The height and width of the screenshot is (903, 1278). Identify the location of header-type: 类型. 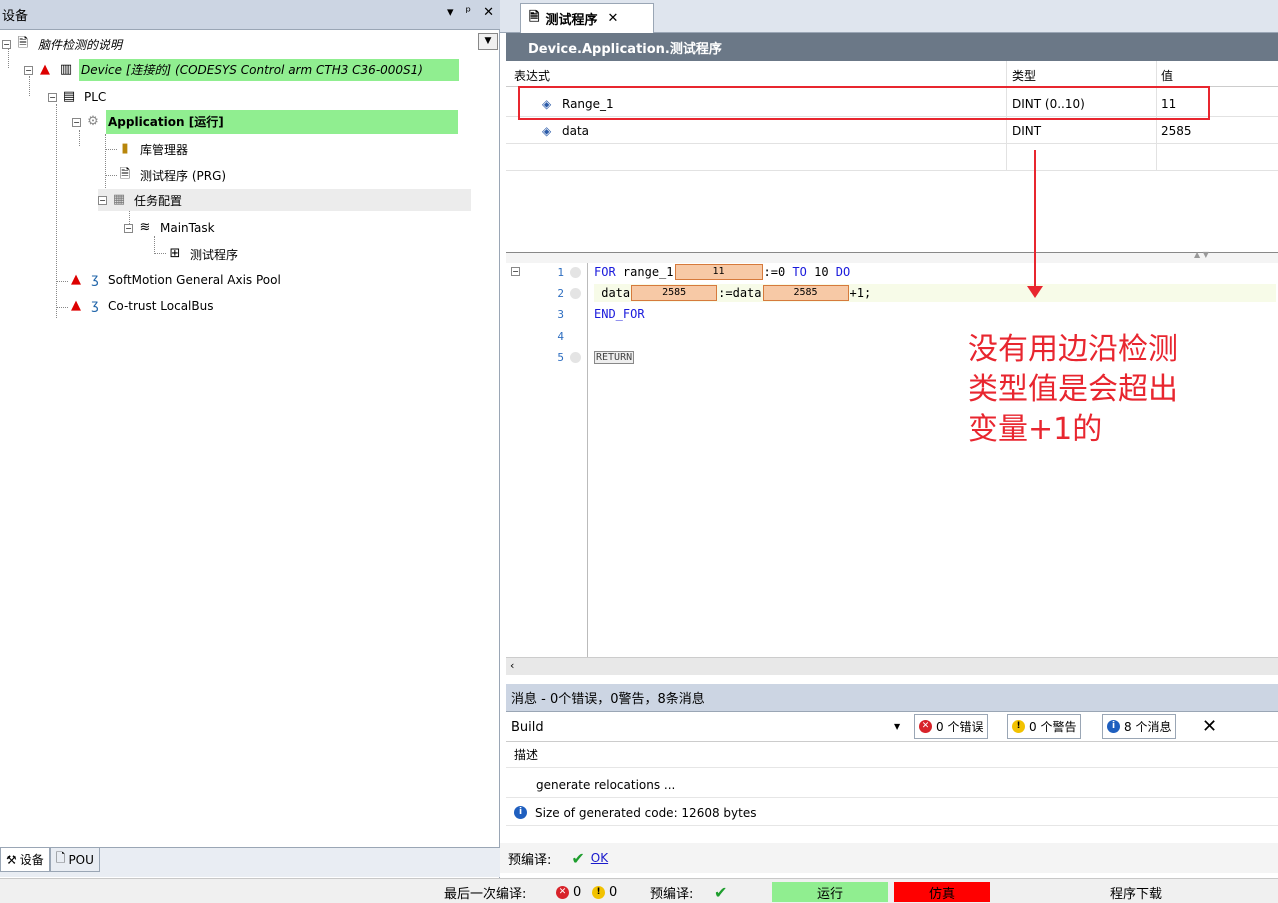
(1024, 75).